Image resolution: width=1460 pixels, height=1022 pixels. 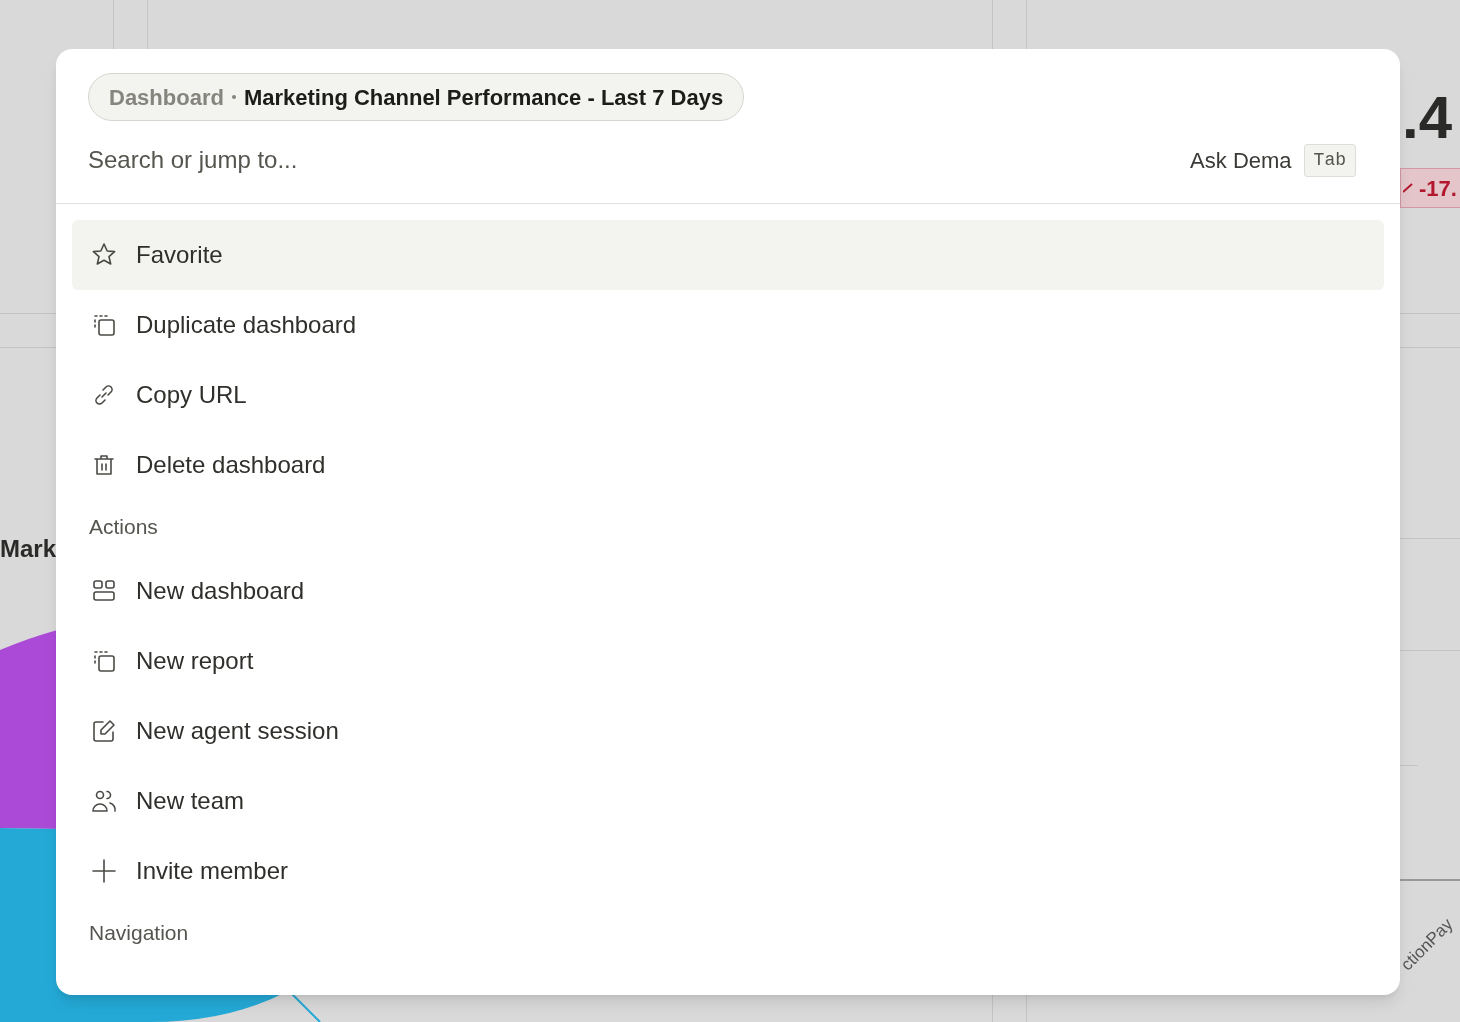 I want to click on ask-label: Ask Dema, so click(x=1241, y=160).